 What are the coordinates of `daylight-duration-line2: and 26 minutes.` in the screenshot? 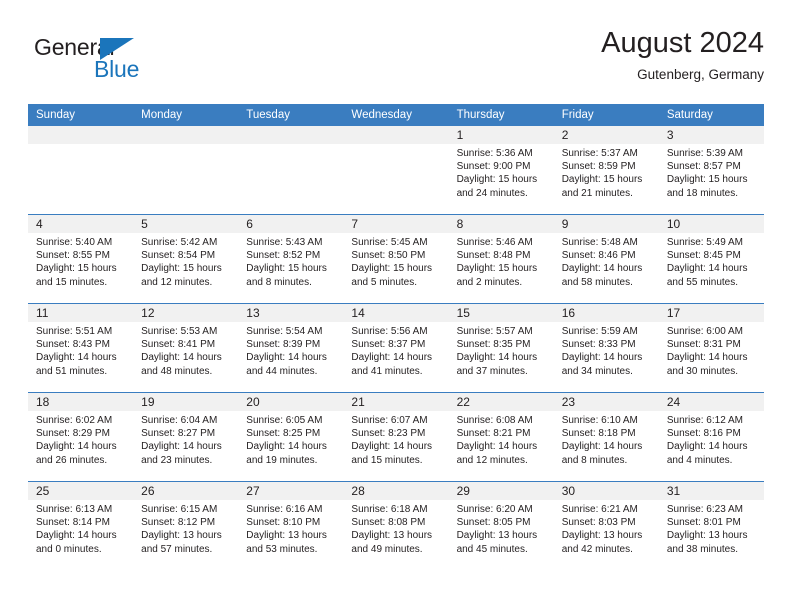 It's located at (72, 460).